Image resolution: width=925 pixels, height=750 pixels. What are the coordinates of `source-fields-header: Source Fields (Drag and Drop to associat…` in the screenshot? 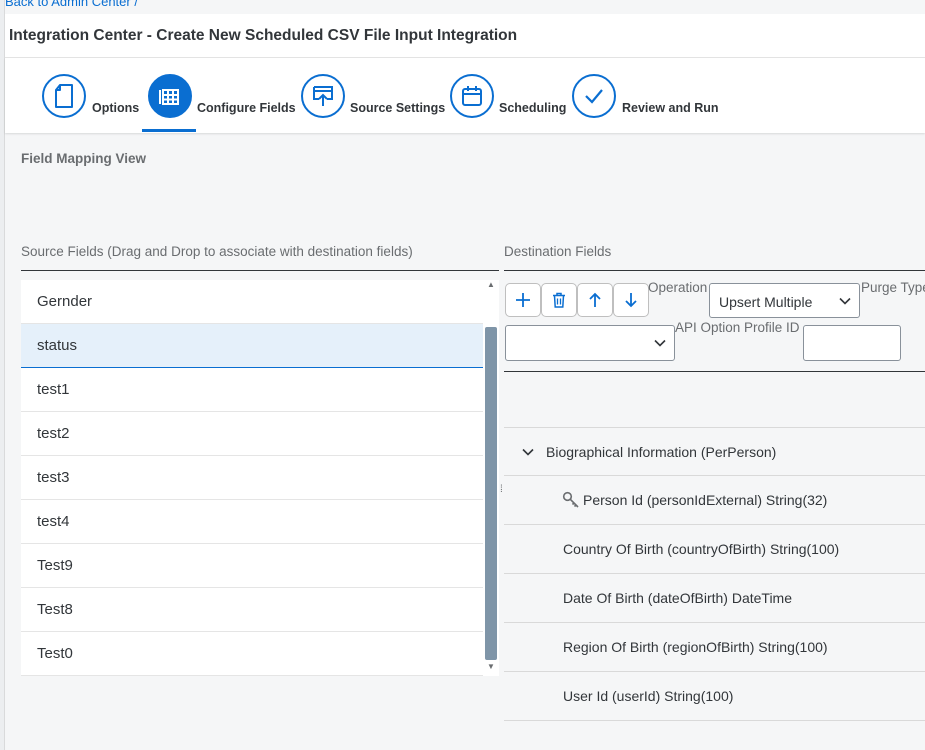 It's located at (260, 257).